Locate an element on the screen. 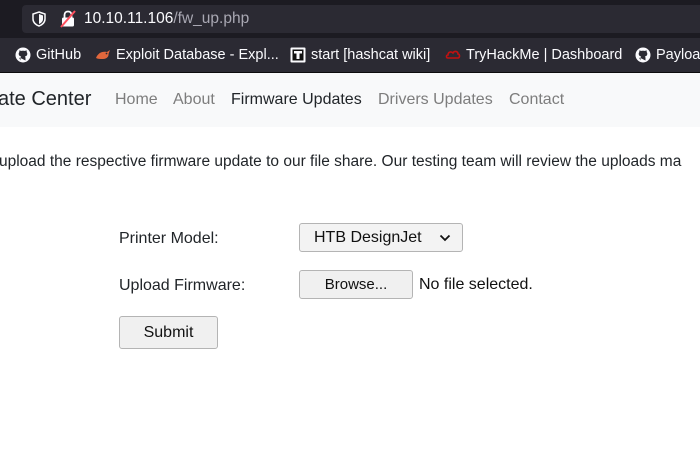 The height and width of the screenshot is (462, 700). nav-drivers-updates: Drivers Updates is located at coordinates (435, 100).